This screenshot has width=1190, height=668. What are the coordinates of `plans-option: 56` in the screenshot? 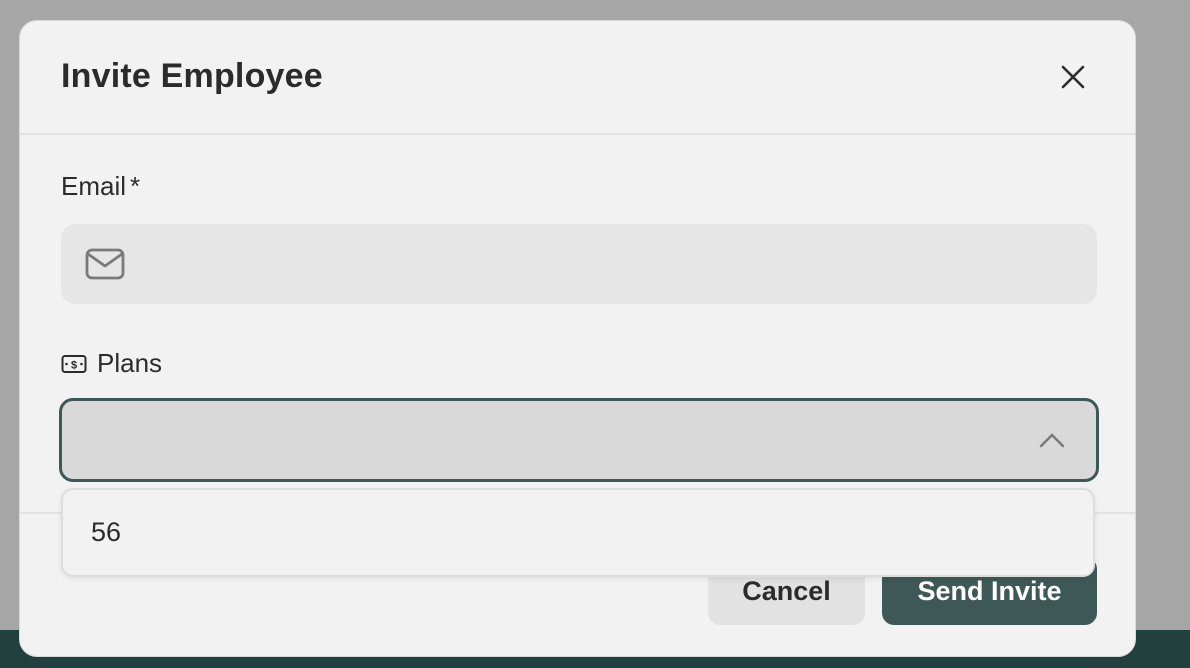 It's located at (578, 532).